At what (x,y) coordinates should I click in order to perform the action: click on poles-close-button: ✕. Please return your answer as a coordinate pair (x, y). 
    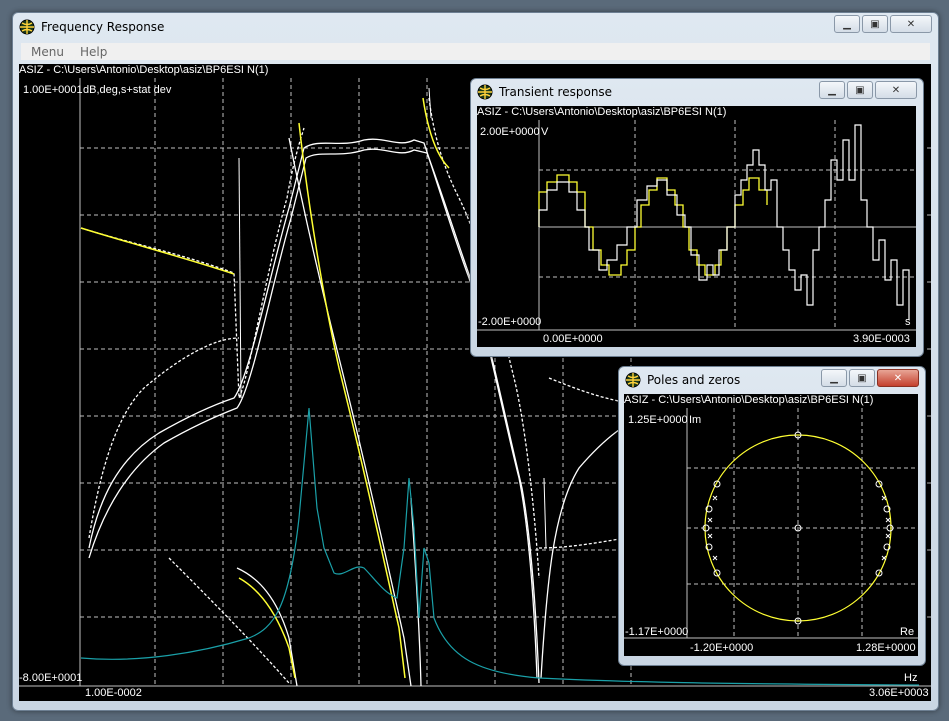
    Looking at the image, I should click on (898, 378).